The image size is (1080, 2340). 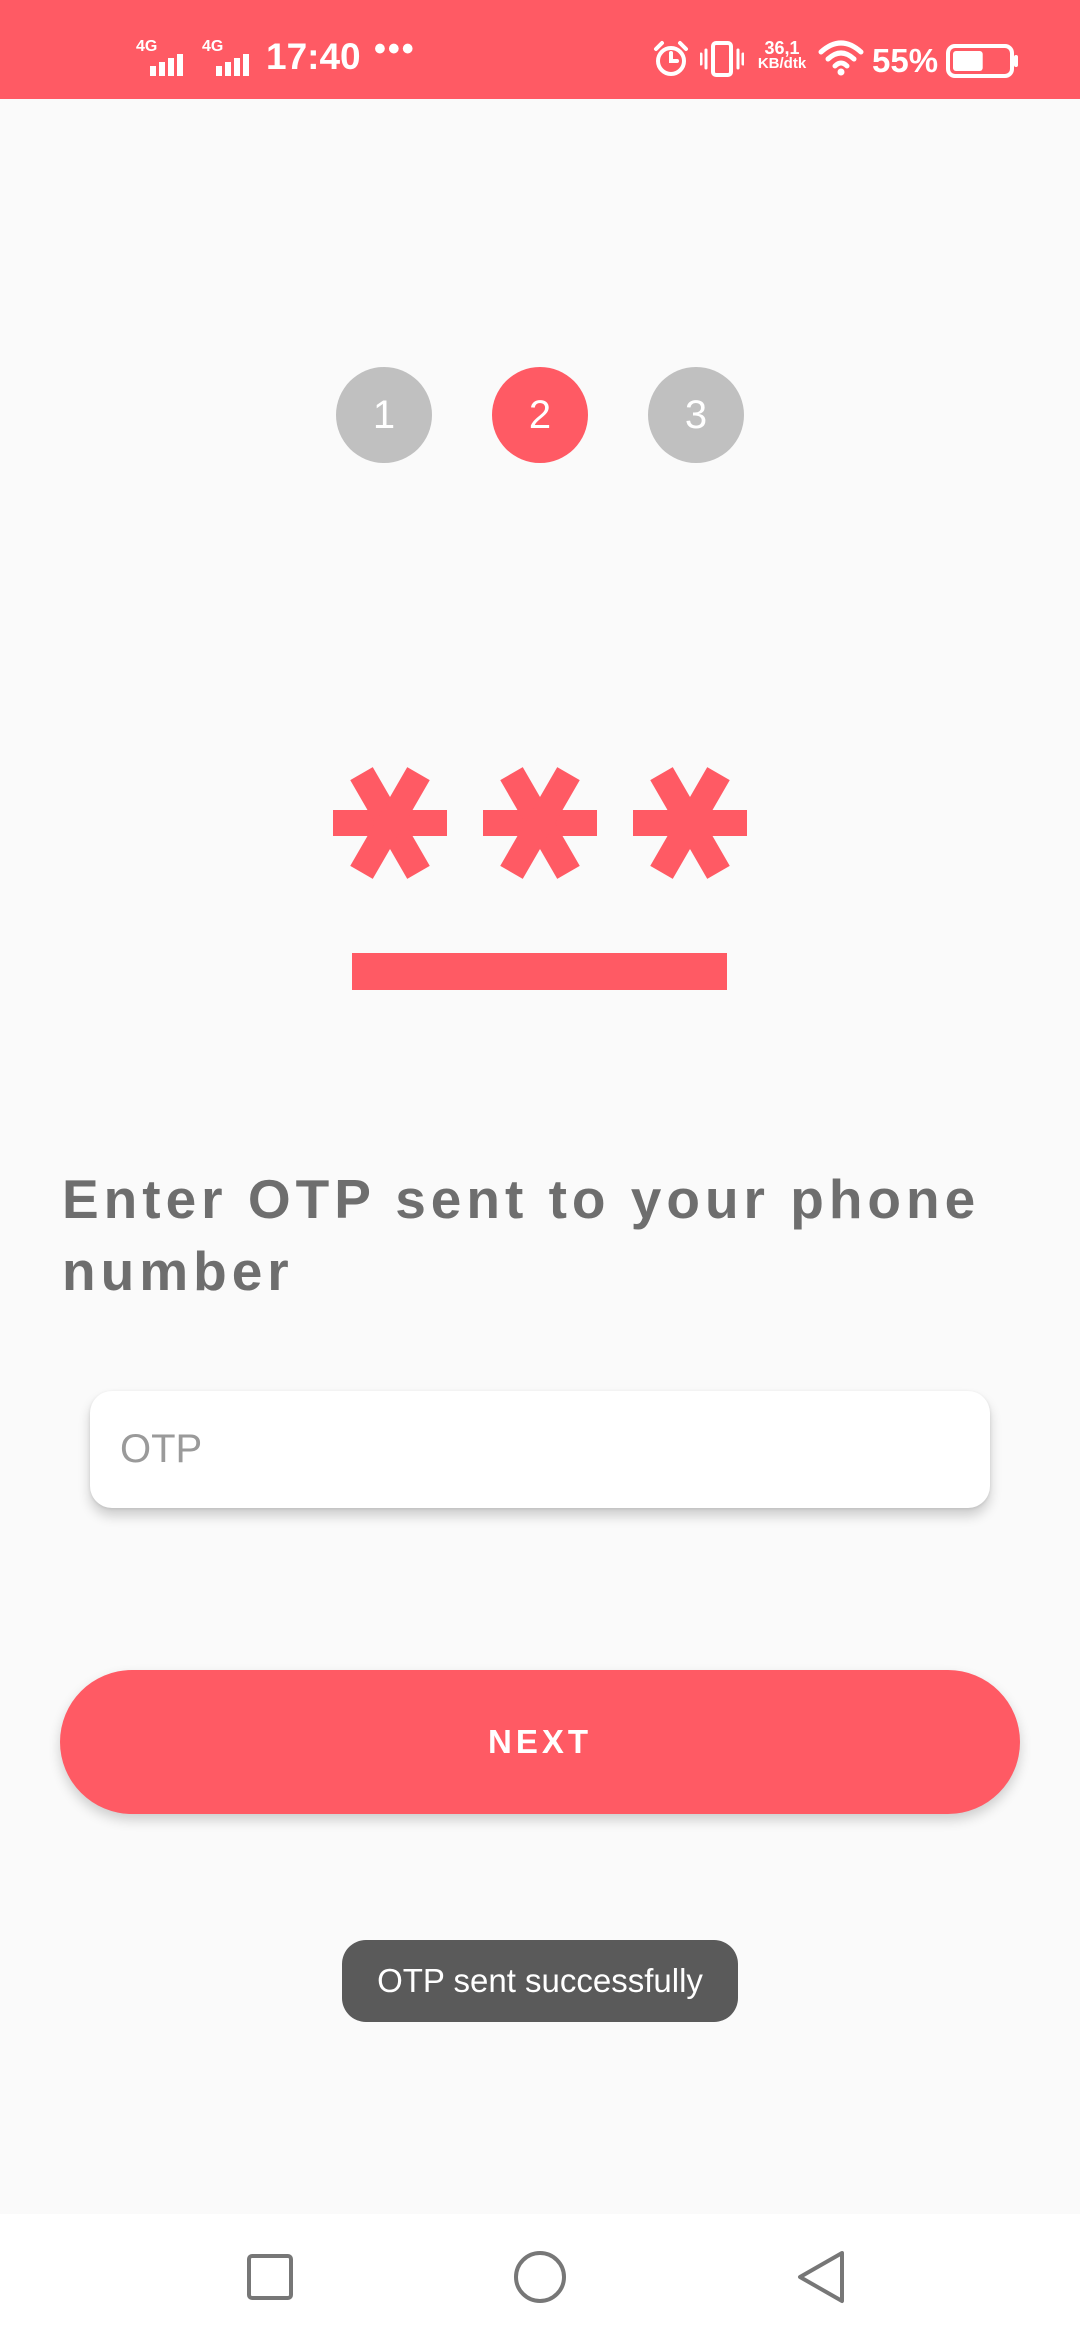 What do you see at coordinates (905, 60) in the screenshot?
I see `battery-percent: 55%` at bounding box center [905, 60].